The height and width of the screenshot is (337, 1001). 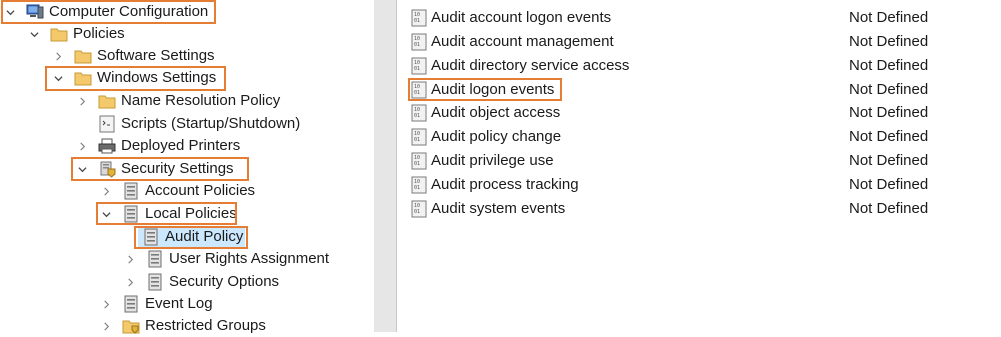 I want to click on tree-item-deployed-printers: Deployed Printers, so click(x=158, y=146).